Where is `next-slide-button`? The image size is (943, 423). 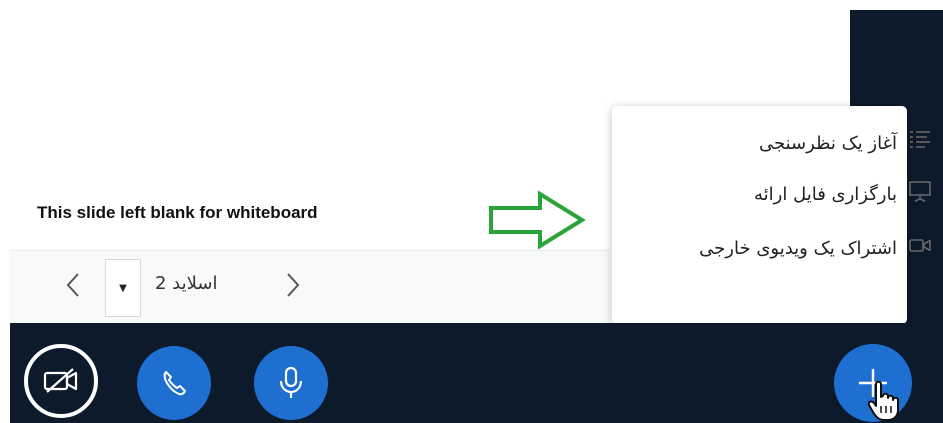
next-slide-button is located at coordinates (293, 285).